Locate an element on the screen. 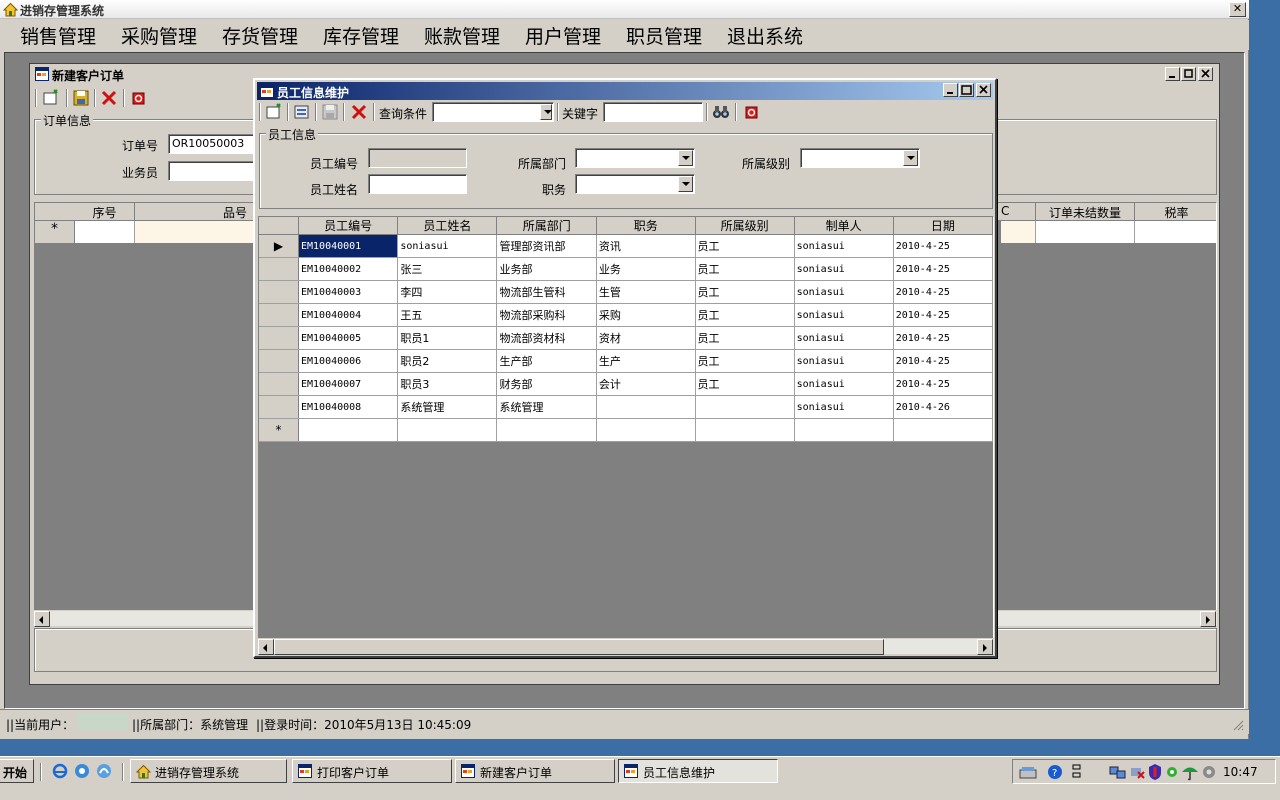 This screenshot has width=1280, height=800. menu-stock-goods: 存货管理 is located at coordinates (260, 35).